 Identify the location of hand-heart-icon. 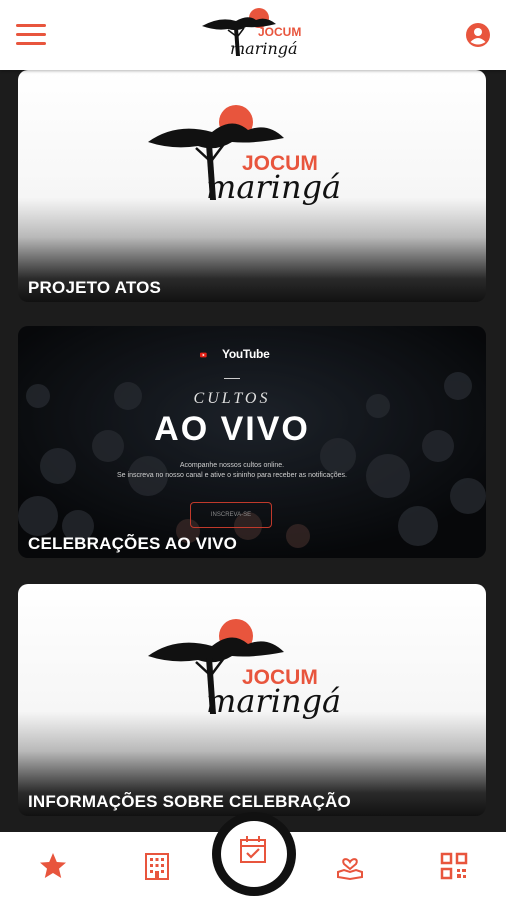
(350, 866).